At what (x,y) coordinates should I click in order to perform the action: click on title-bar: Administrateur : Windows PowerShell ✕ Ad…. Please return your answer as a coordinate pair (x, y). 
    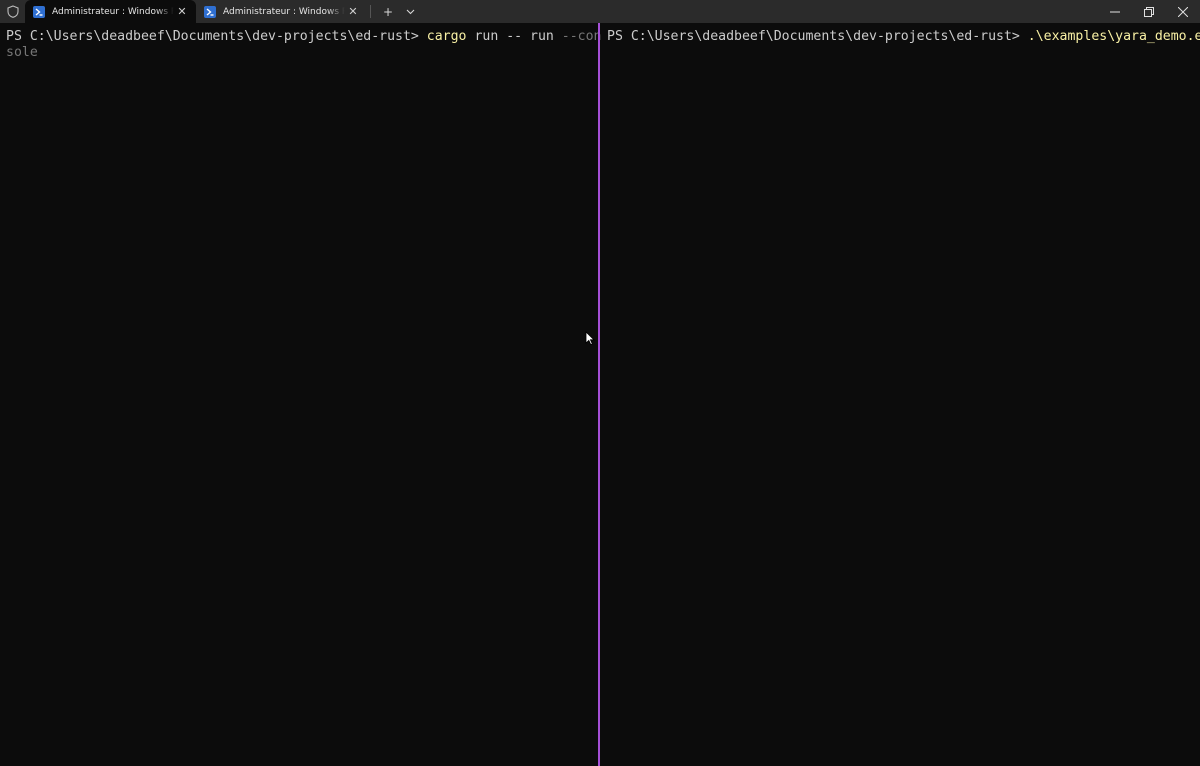
    Looking at the image, I should click on (600, 11).